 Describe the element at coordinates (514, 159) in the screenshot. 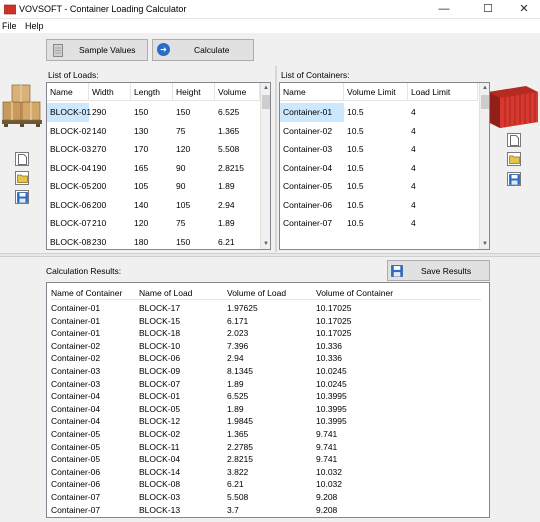

I see `open-containers-icon` at that location.